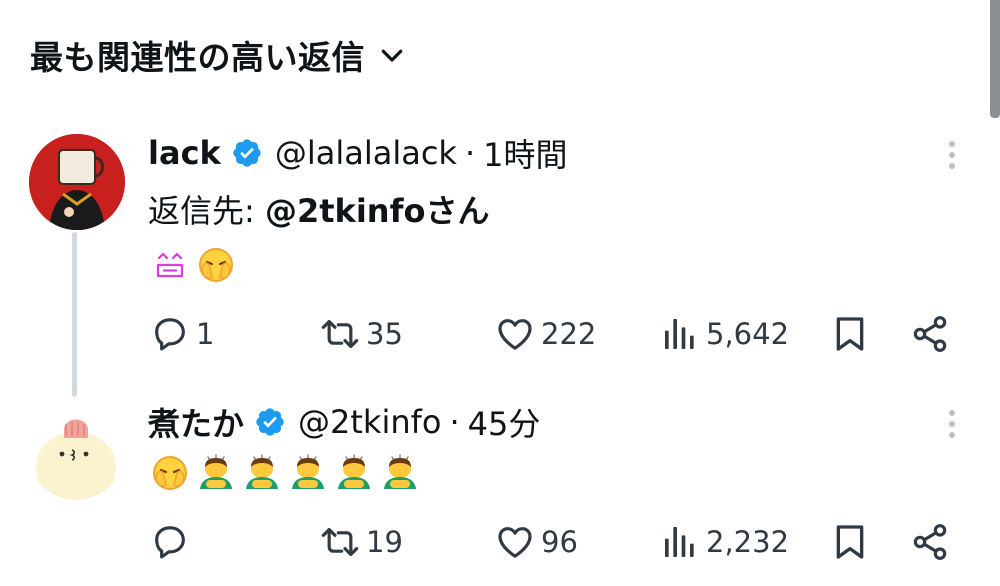 This screenshot has height=586, width=1000. I want to click on like-button: 222, so click(545, 334).